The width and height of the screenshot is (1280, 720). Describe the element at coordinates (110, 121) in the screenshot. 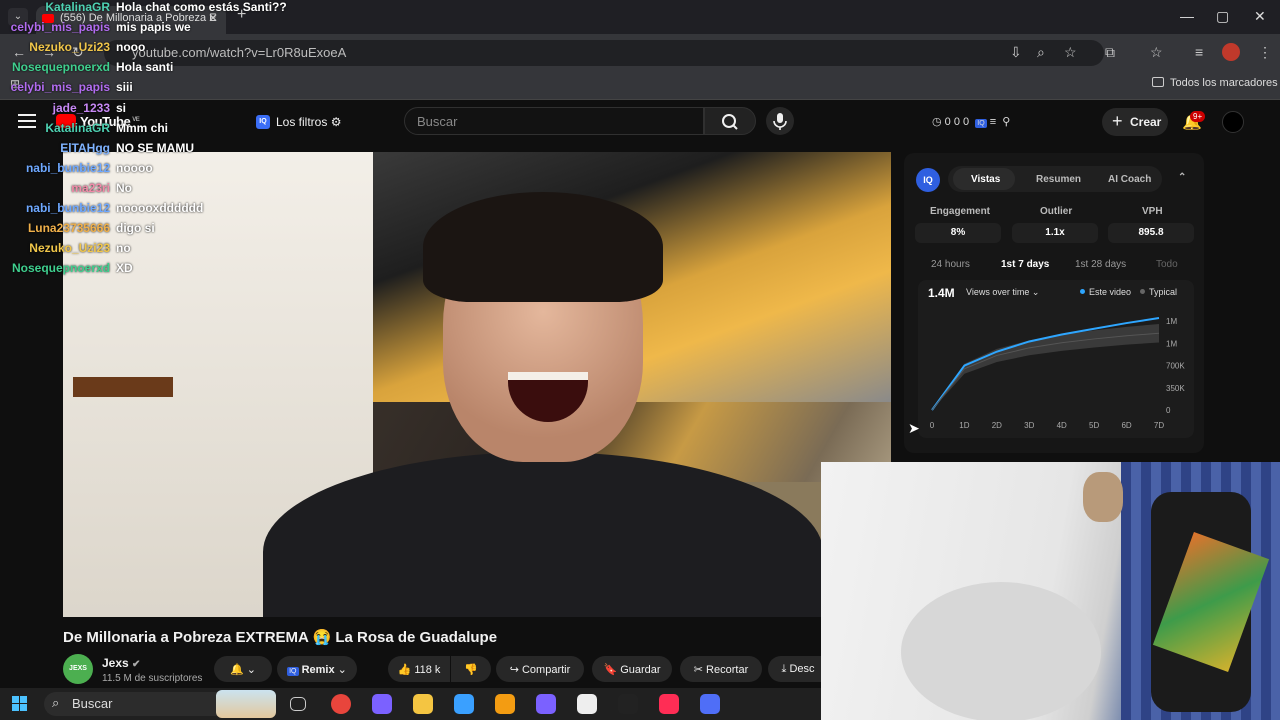

I see `youtube-logo-text: YouTube VE` at that location.